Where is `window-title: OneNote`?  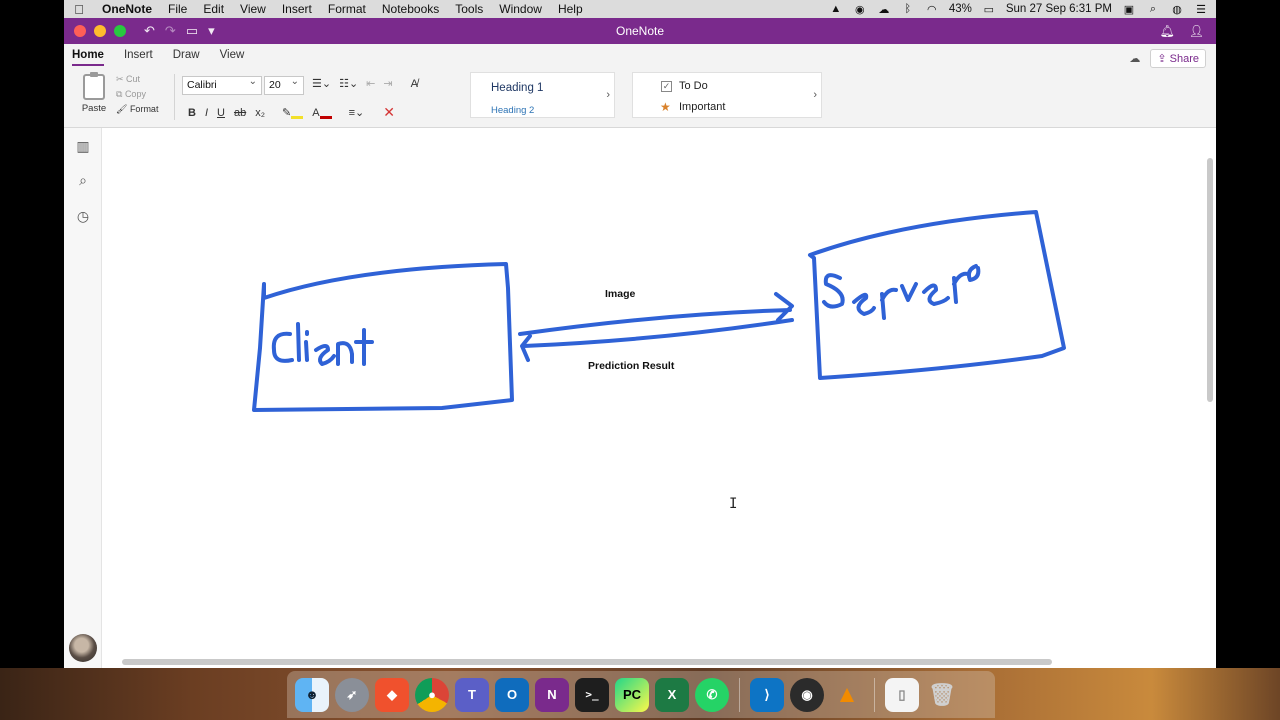
window-title: OneNote is located at coordinates (640, 31).